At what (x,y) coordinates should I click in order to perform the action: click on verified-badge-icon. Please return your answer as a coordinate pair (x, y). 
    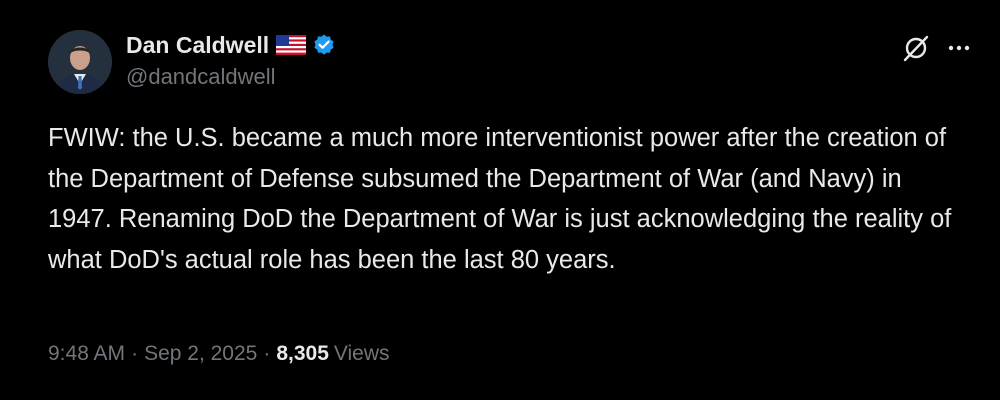
    Looking at the image, I should click on (324, 45).